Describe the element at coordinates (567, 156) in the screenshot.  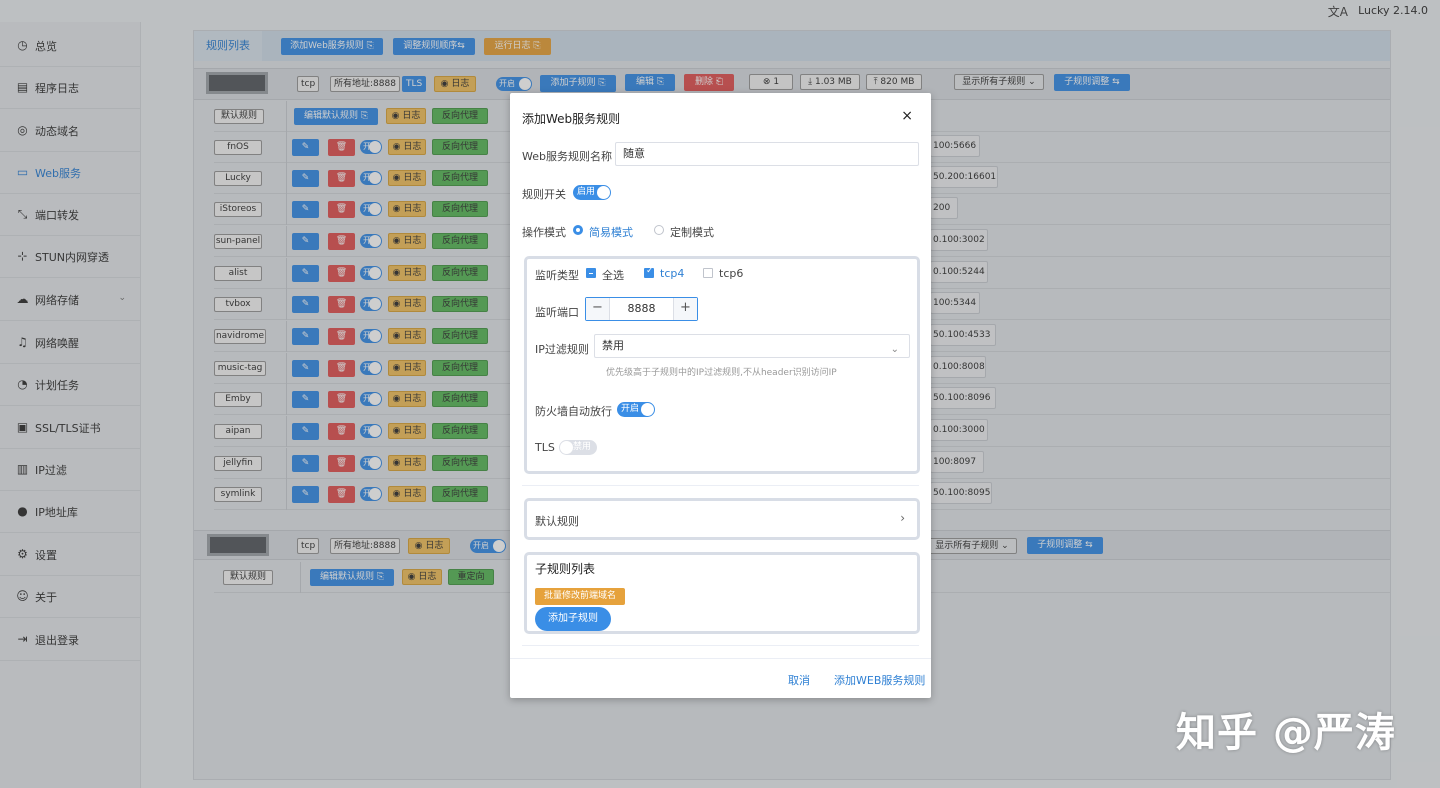
I see `rule-name-label: Web服务规则名称` at that location.